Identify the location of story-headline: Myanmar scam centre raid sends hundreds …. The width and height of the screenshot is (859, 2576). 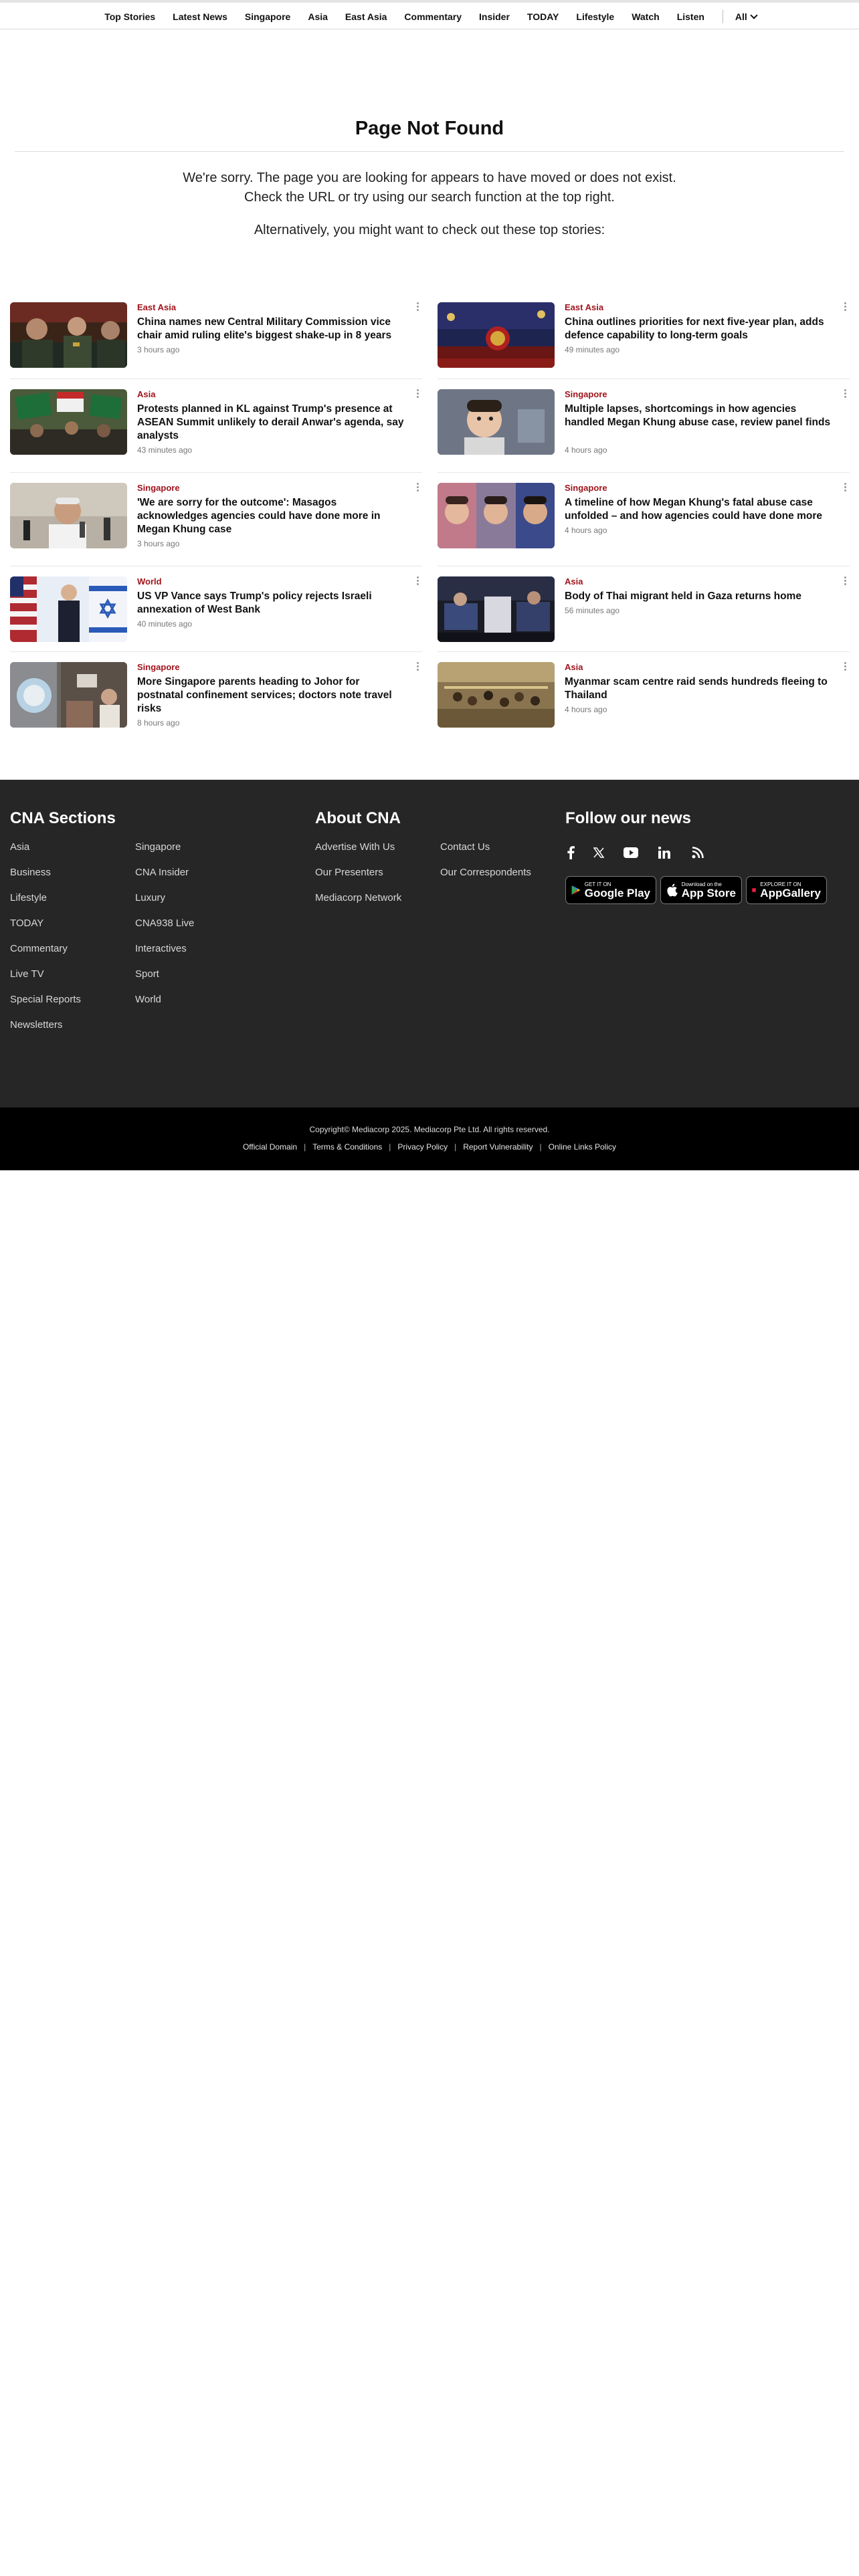
(698, 688).